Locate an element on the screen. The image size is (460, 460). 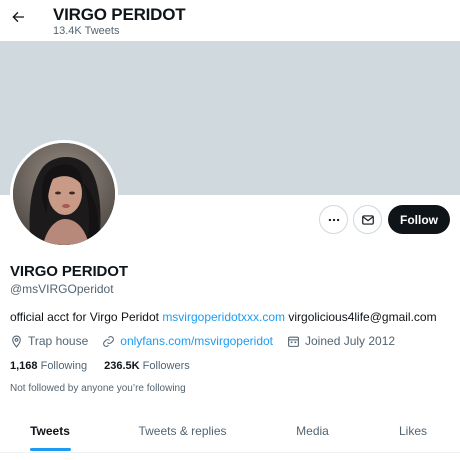
mutuals-note: Not followed by anyone you’re following is located at coordinates (98, 388).